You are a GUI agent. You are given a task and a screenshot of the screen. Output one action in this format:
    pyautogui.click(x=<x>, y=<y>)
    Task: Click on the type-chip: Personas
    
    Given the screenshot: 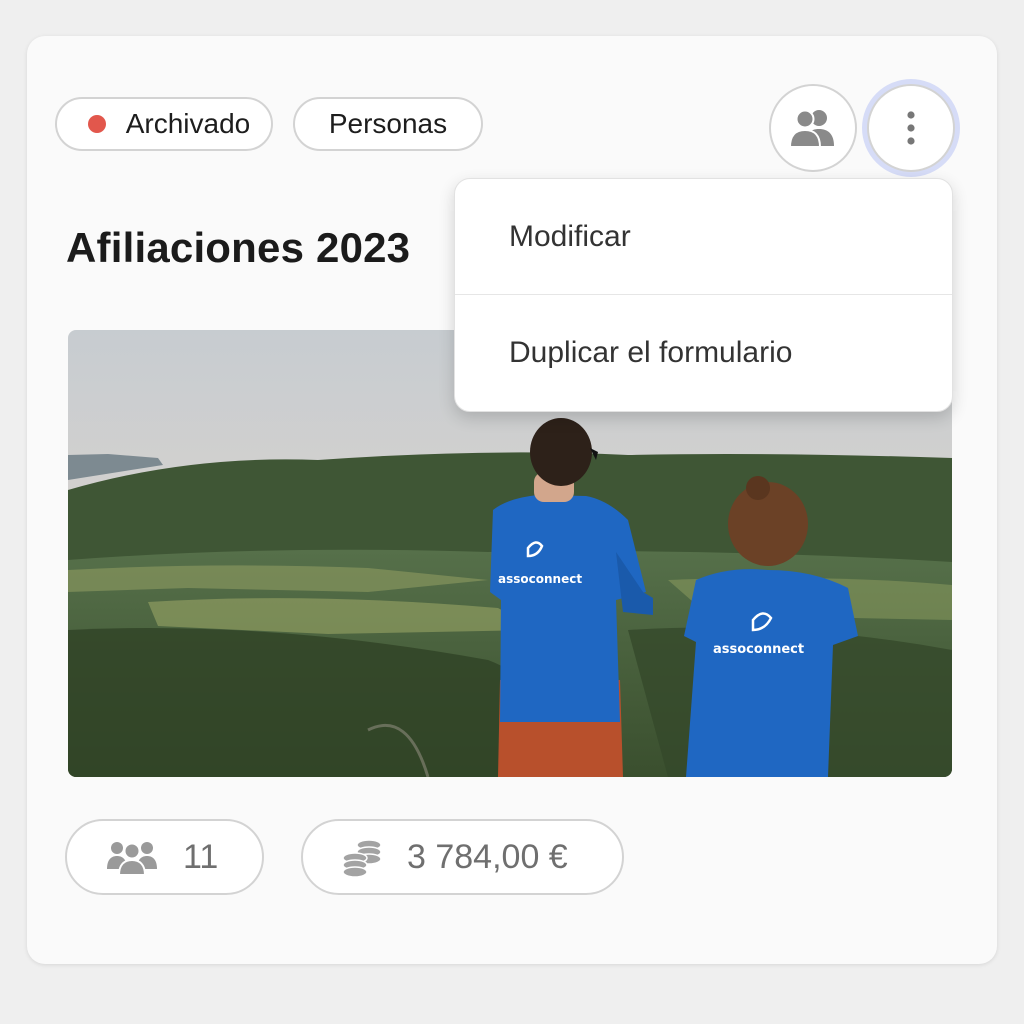 What is the action you would take?
    pyautogui.click(x=388, y=124)
    